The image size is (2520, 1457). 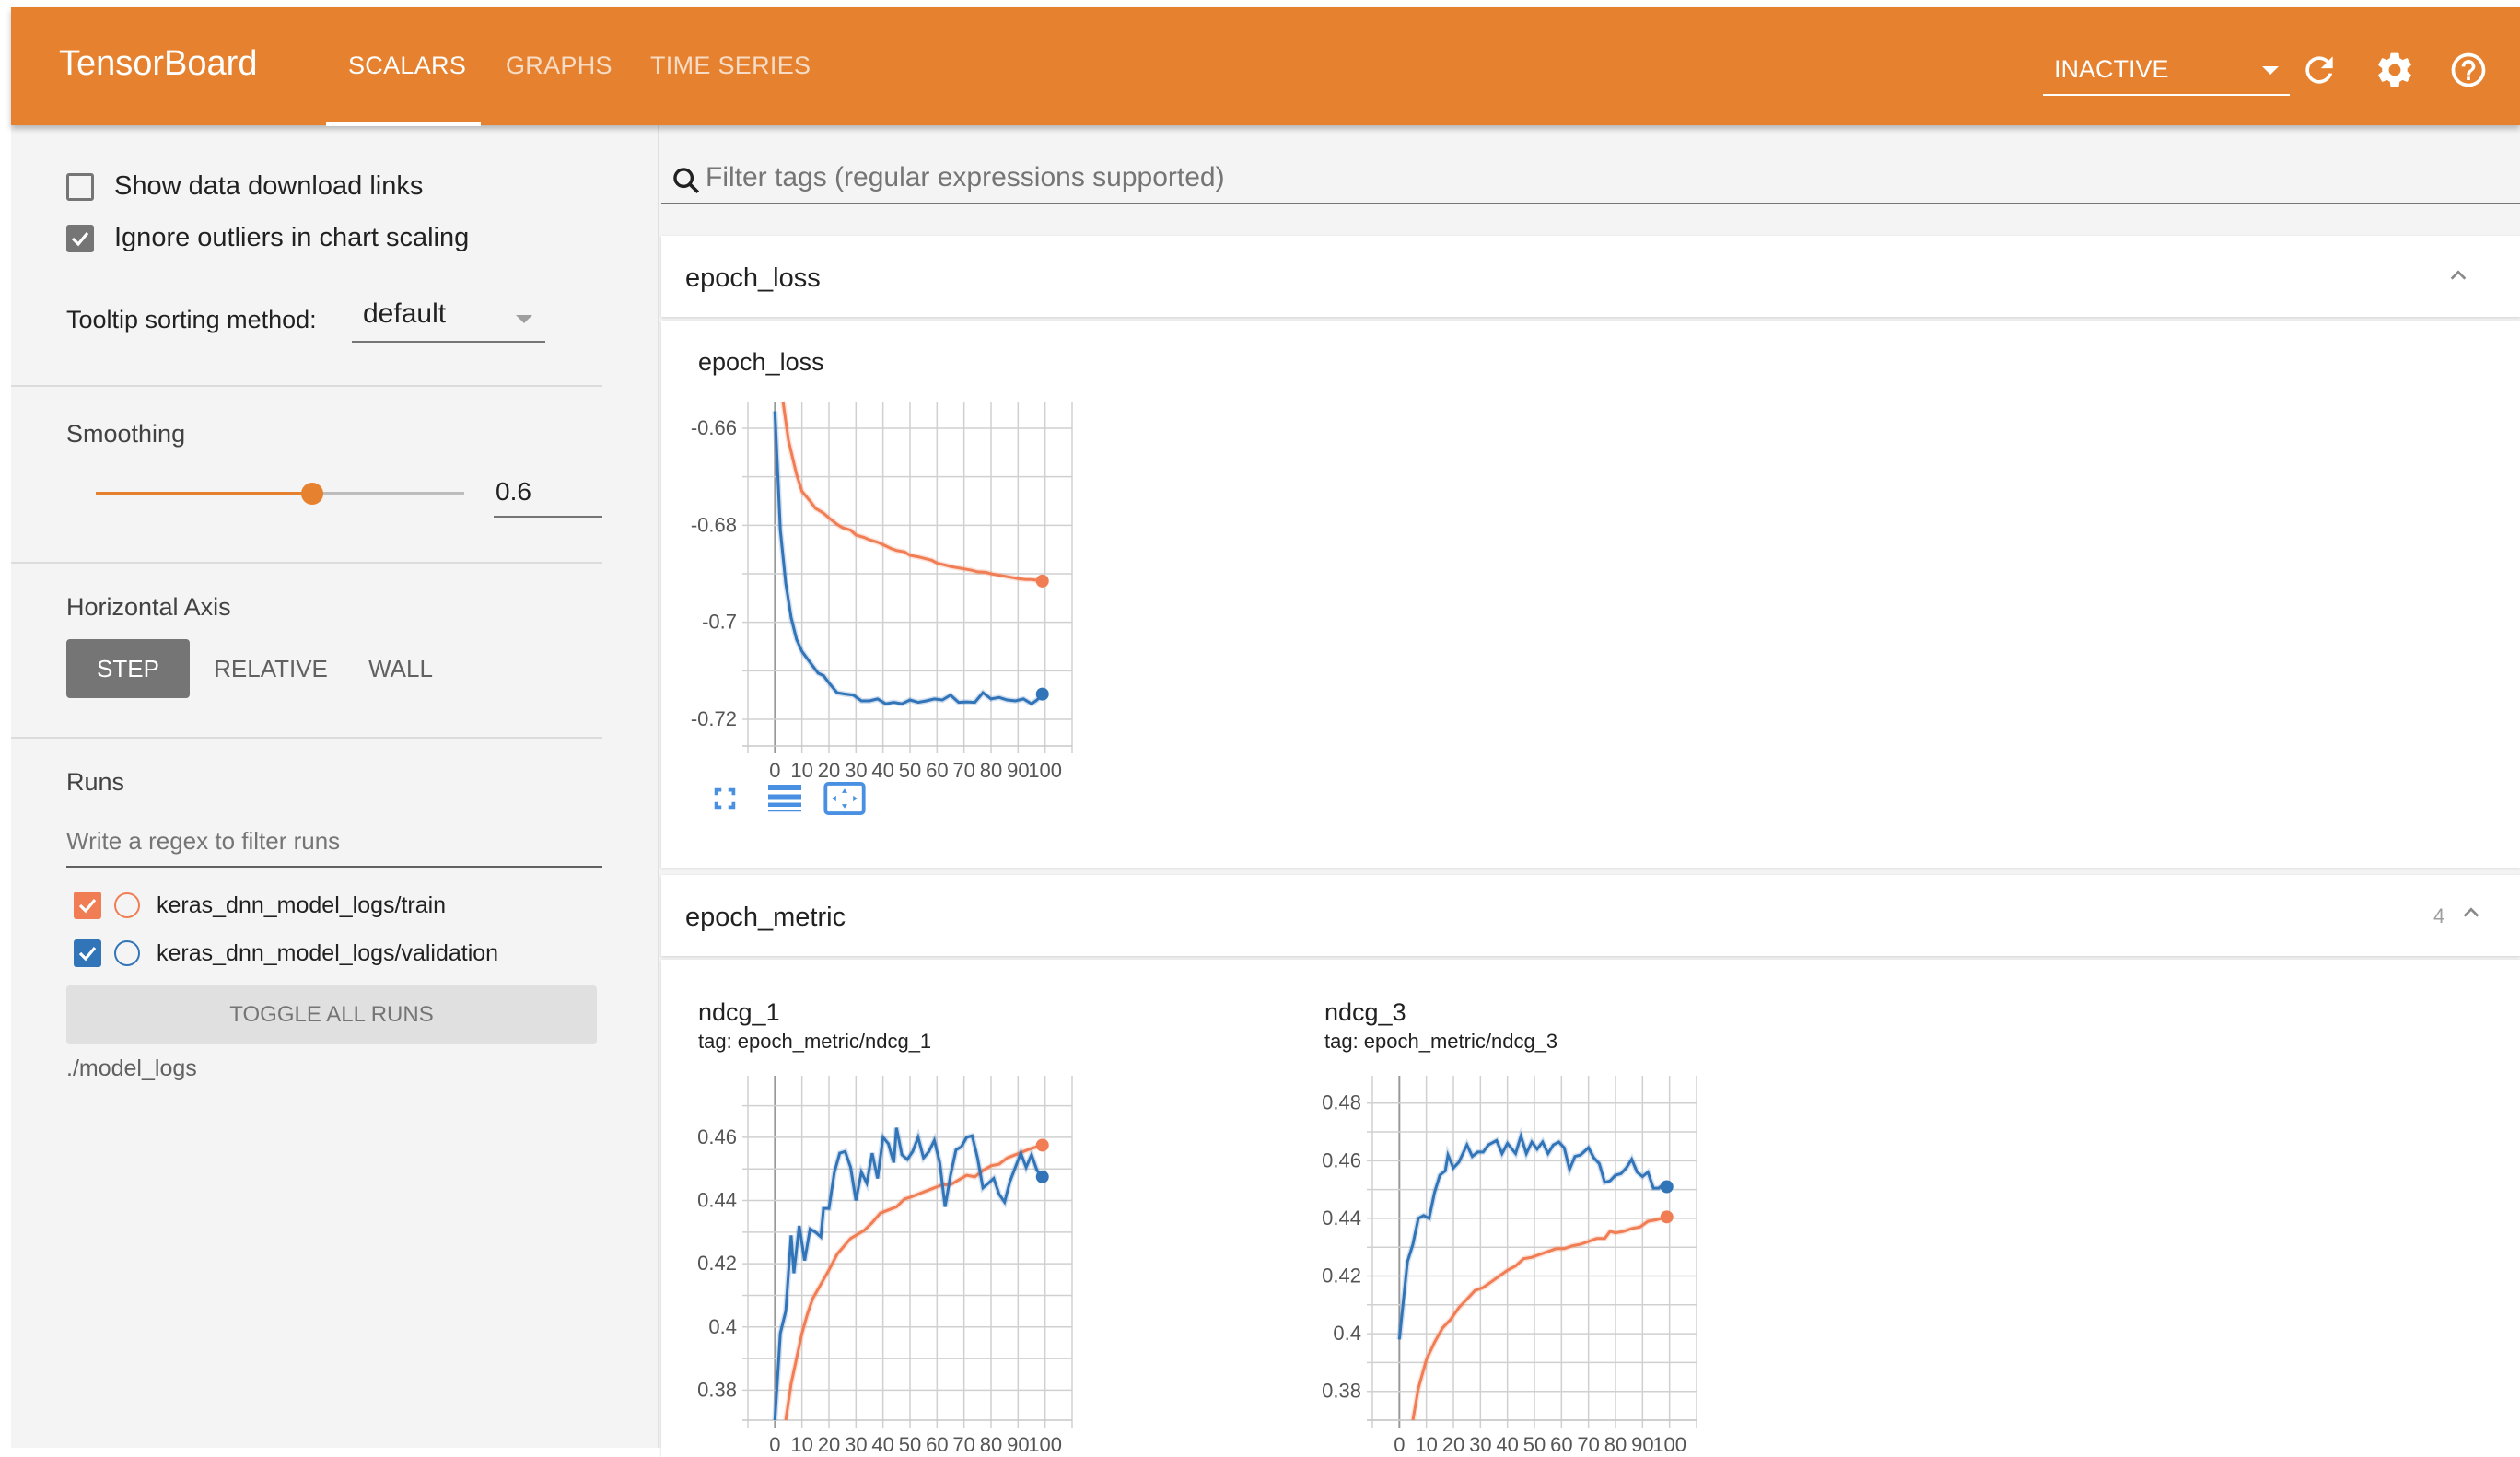 I want to click on window-top-strip, so click(x=1260, y=4).